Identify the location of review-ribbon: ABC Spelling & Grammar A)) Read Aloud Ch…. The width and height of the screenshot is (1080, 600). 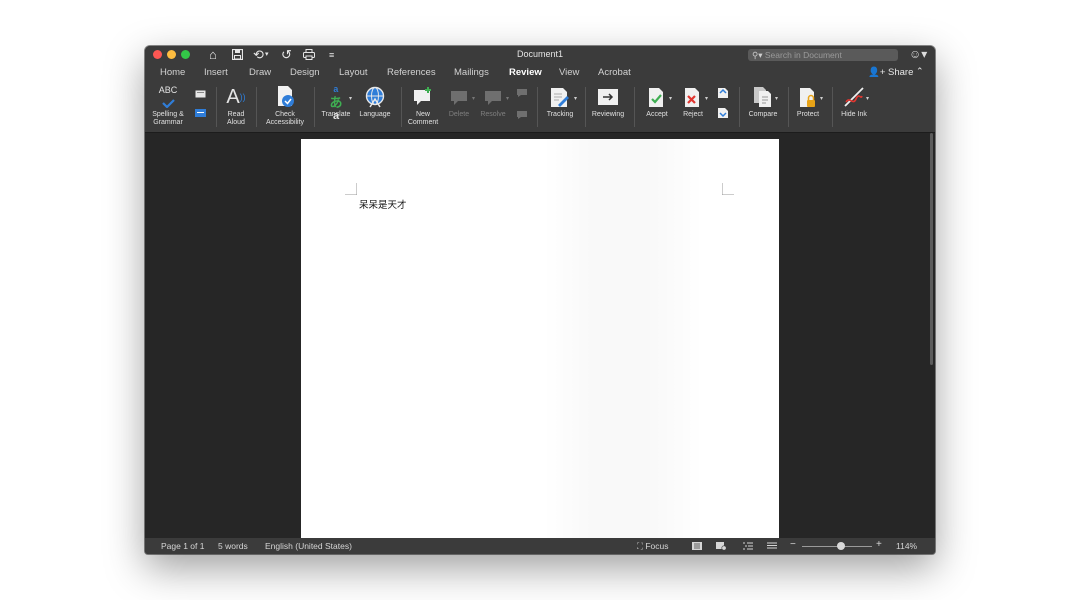
(540, 107).